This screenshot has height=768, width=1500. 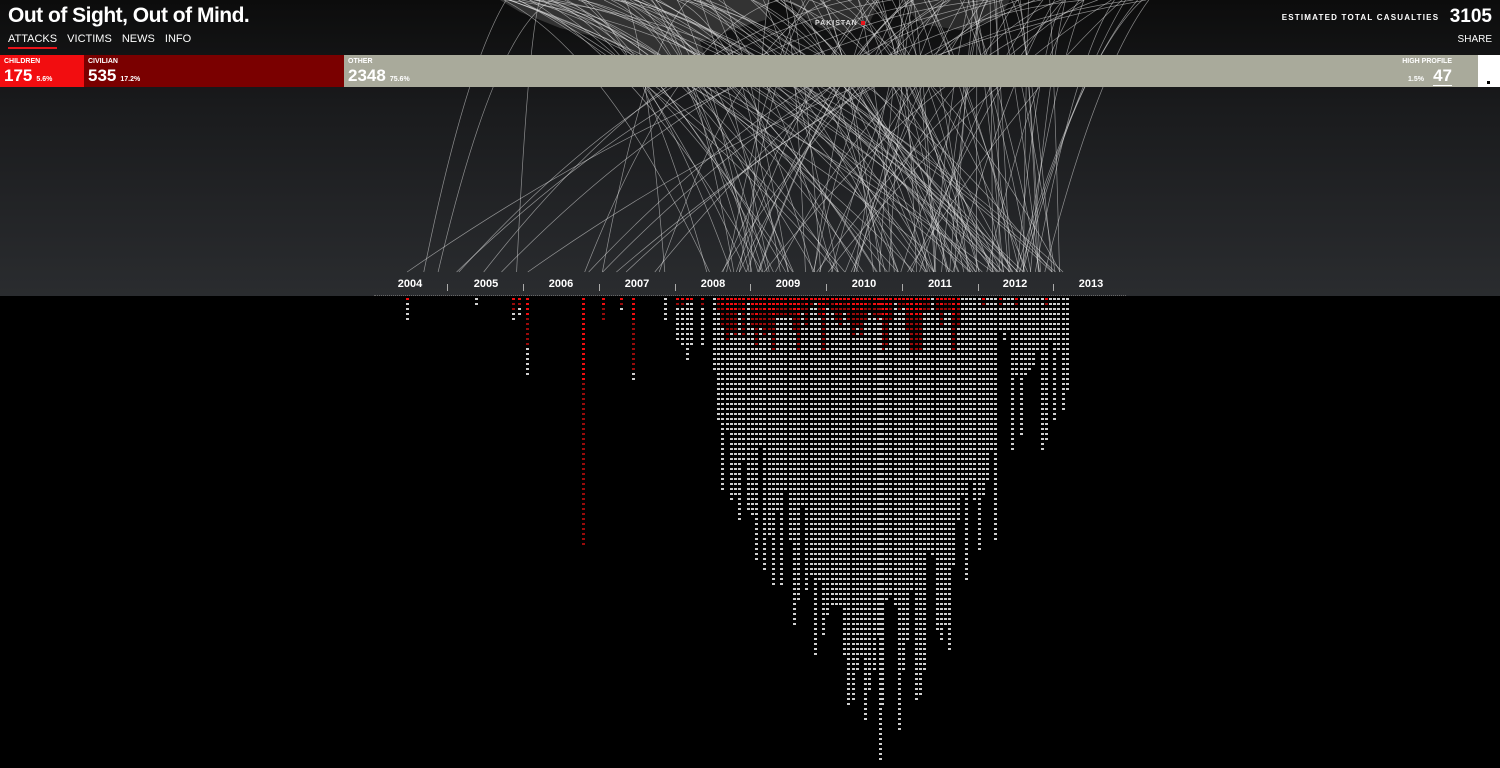 What do you see at coordinates (33, 41) in the screenshot?
I see `nav-attacks: ATTACKS` at bounding box center [33, 41].